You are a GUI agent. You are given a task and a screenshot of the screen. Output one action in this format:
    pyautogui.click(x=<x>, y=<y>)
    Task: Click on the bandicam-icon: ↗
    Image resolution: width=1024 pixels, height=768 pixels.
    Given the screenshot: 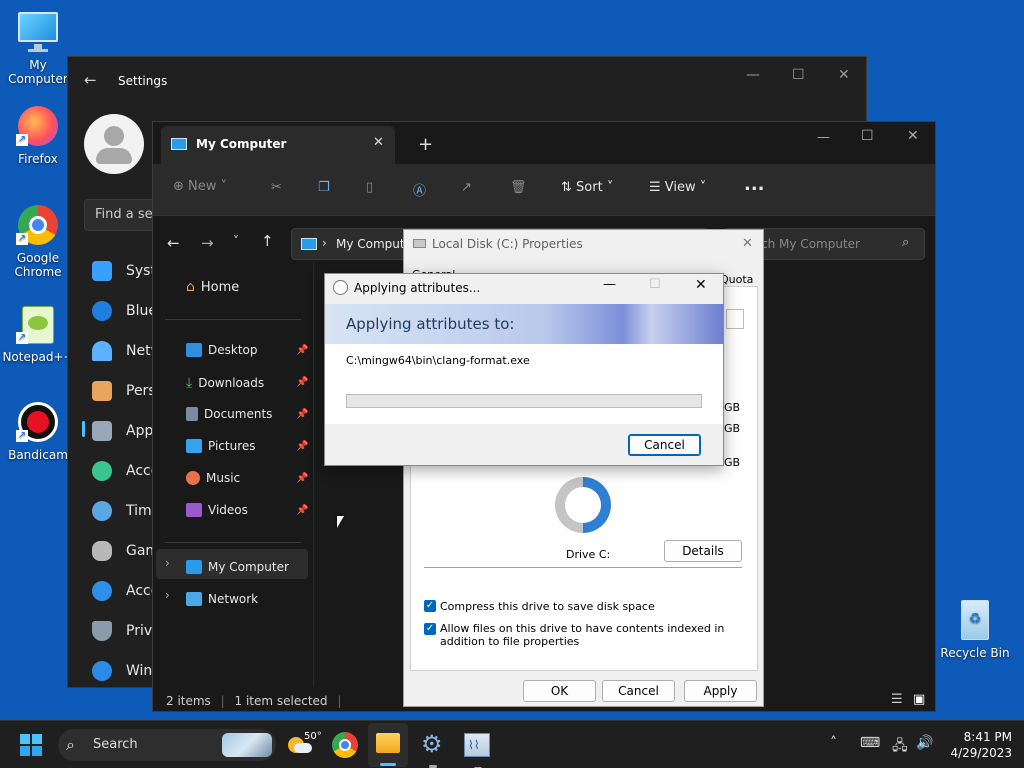 What is the action you would take?
    pyautogui.click(x=38, y=422)
    